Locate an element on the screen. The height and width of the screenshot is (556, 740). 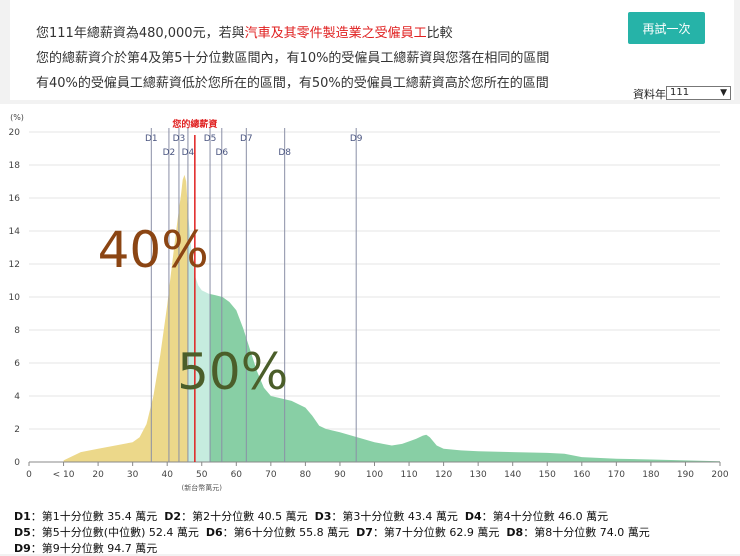
x-tick-label: < 10 is located at coordinates (64, 475).